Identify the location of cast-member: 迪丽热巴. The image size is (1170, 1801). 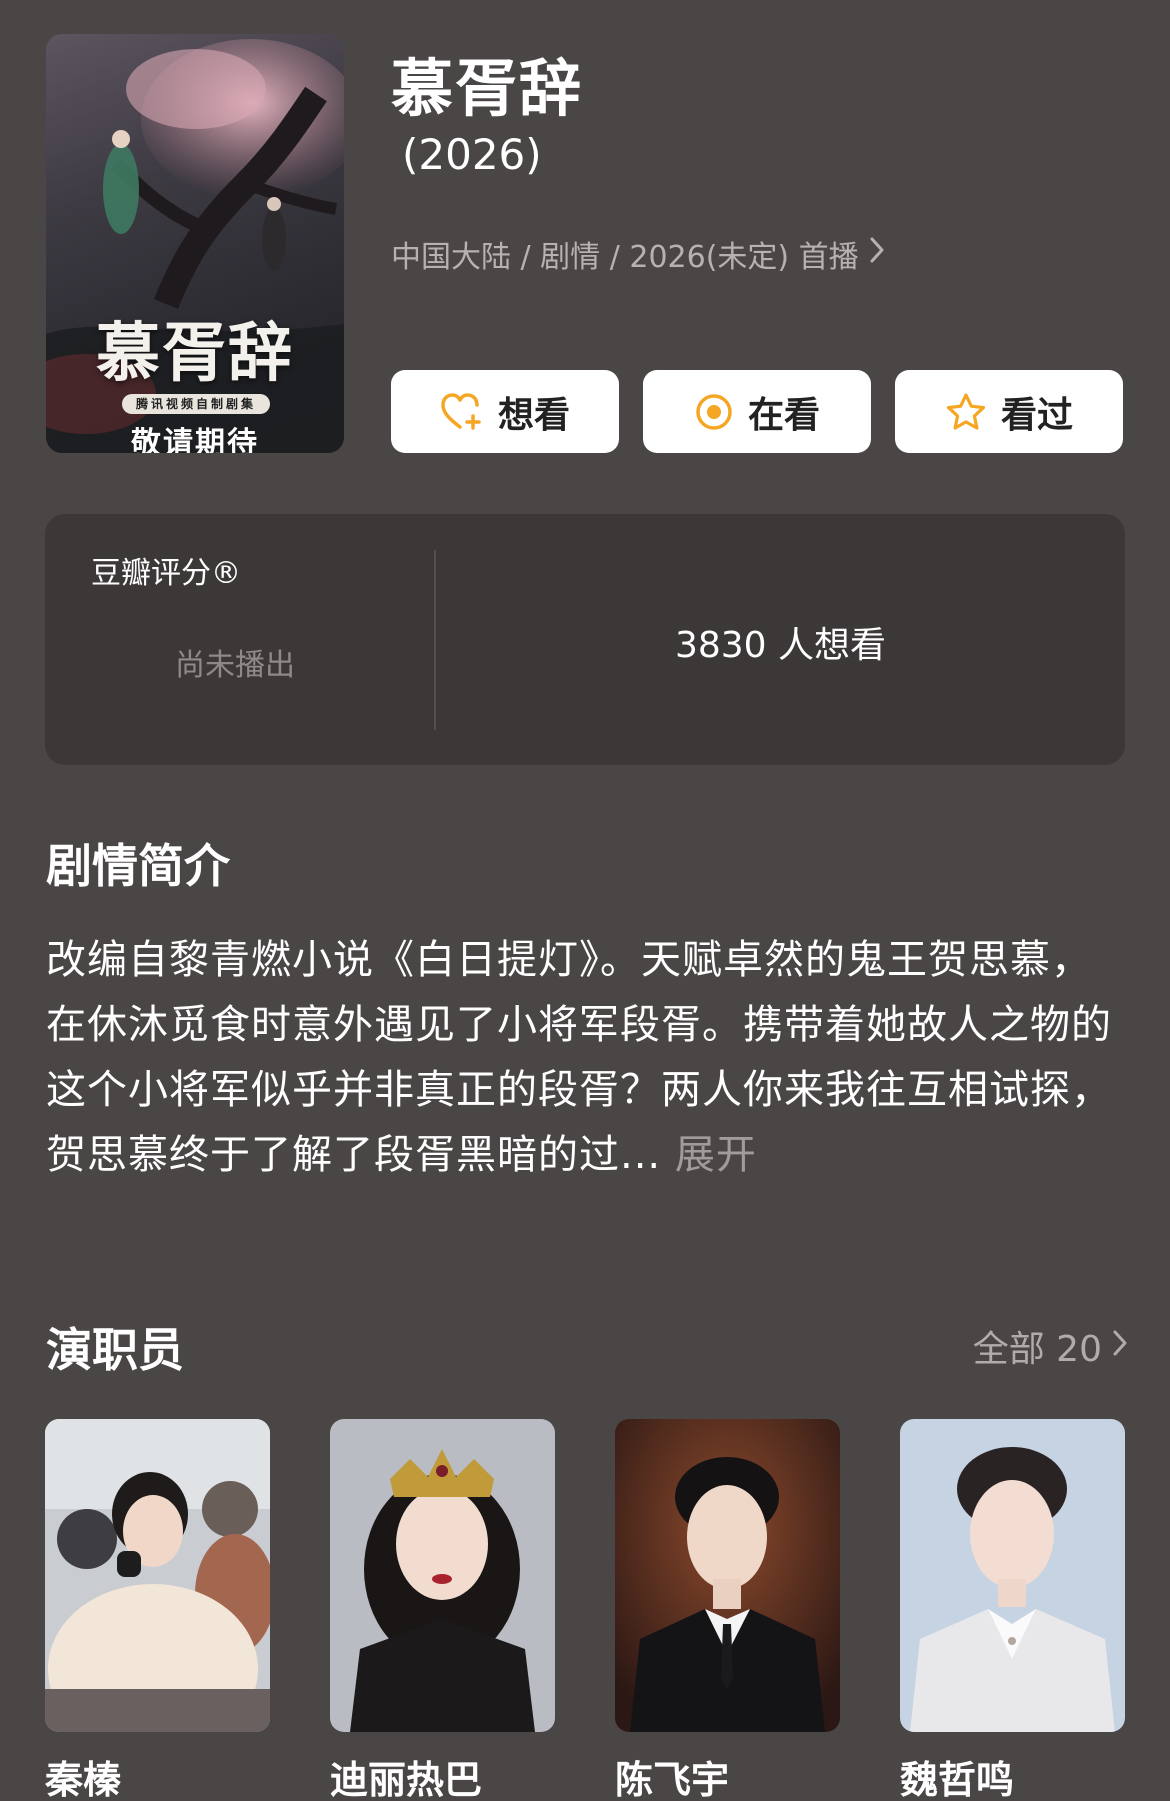
(442, 1610).